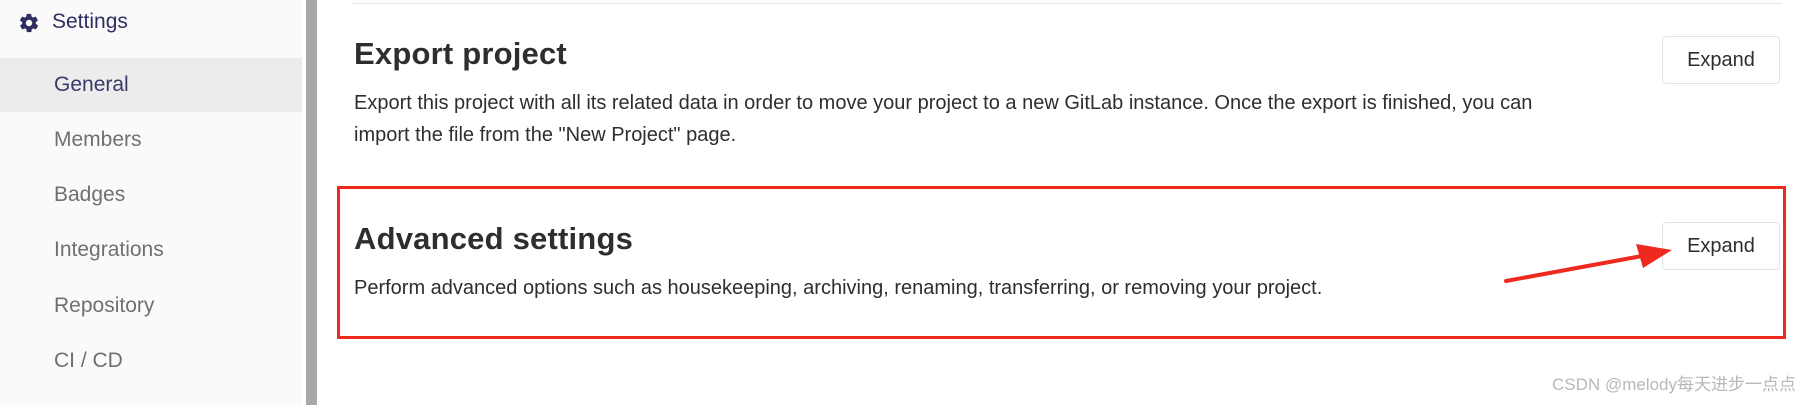 The height and width of the screenshot is (405, 1806). I want to click on sidebar-item-general: General, so click(151, 85).